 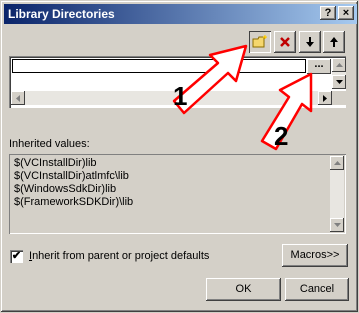 I want to click on inherit-label-rest: nherit from parent or project defaults, so click(x=121, y=256).